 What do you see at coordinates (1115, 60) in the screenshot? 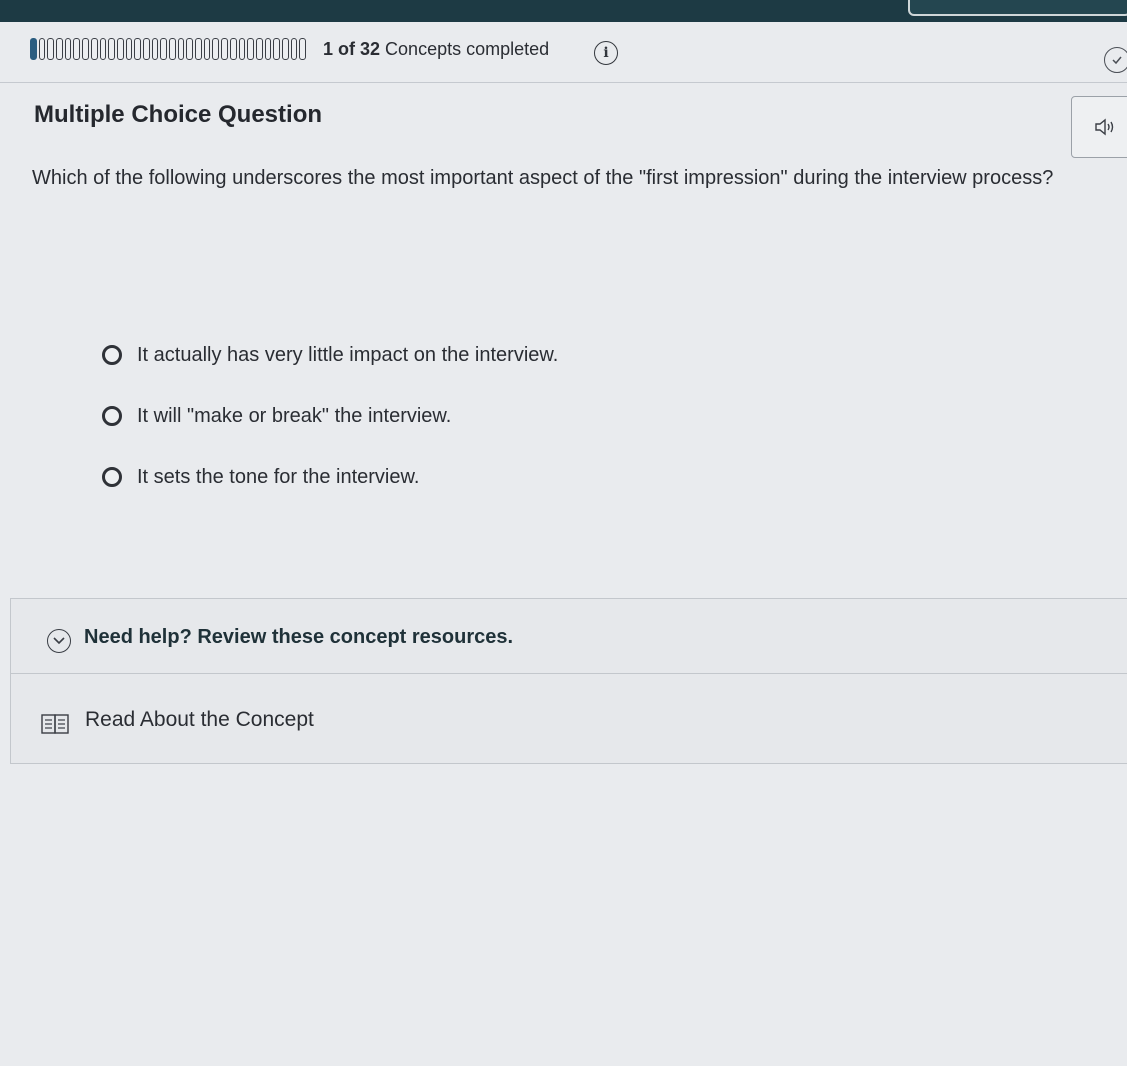
I see `check-circle-icon` at bounding box center [1115, 60].